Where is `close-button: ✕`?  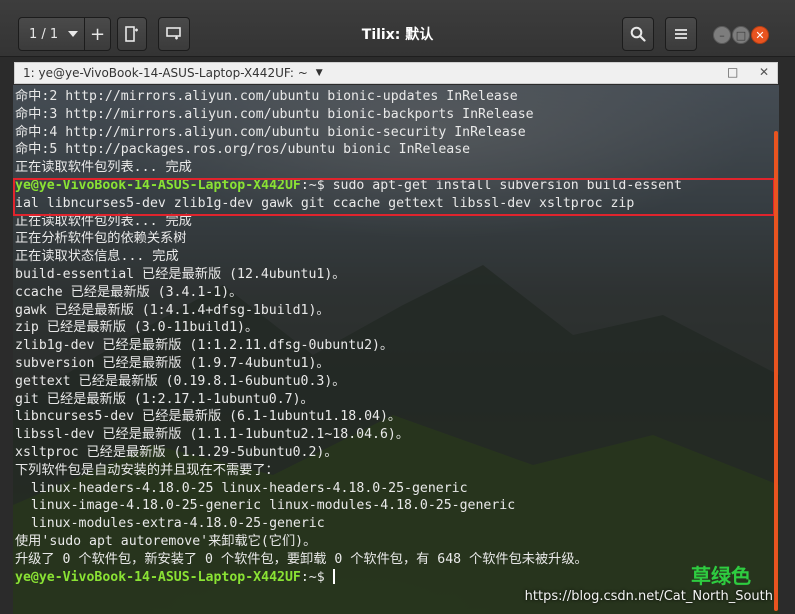 close-button: ✕ is located at coordinates (760, 35).